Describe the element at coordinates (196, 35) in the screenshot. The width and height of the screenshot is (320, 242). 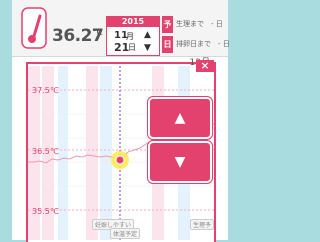
I see `cycle-status: 予 生理まで - 日 日 排卵日まで - 日` at that location.